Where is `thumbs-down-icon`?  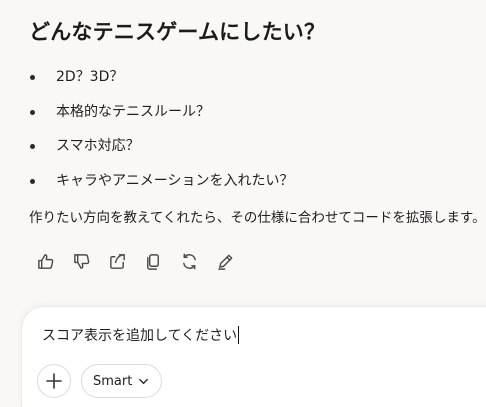
thumbs-down-icon is located at coordinates (81, 261).